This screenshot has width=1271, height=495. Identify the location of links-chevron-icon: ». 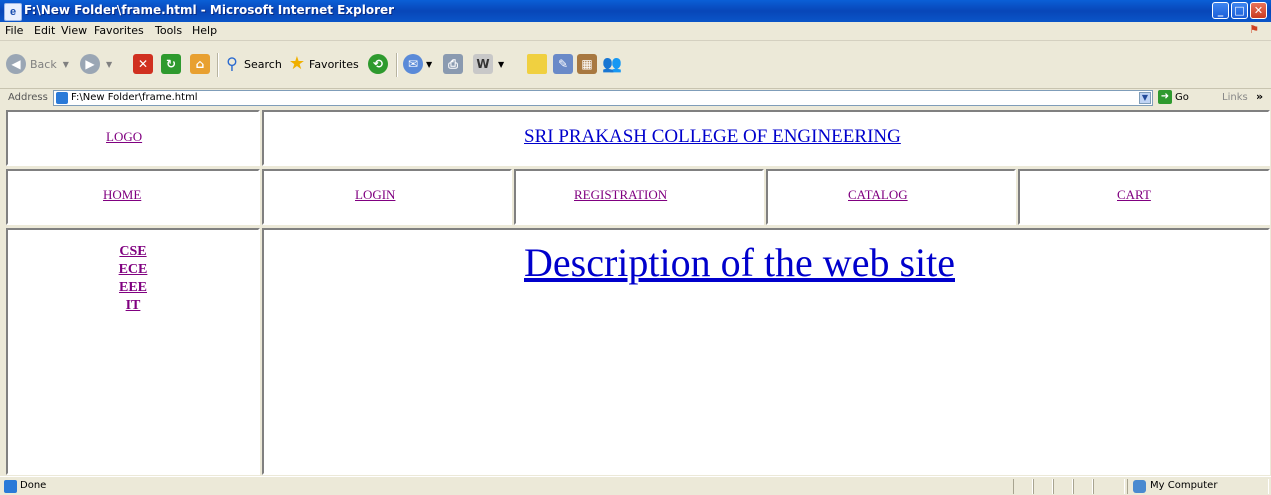
(1259, 96).